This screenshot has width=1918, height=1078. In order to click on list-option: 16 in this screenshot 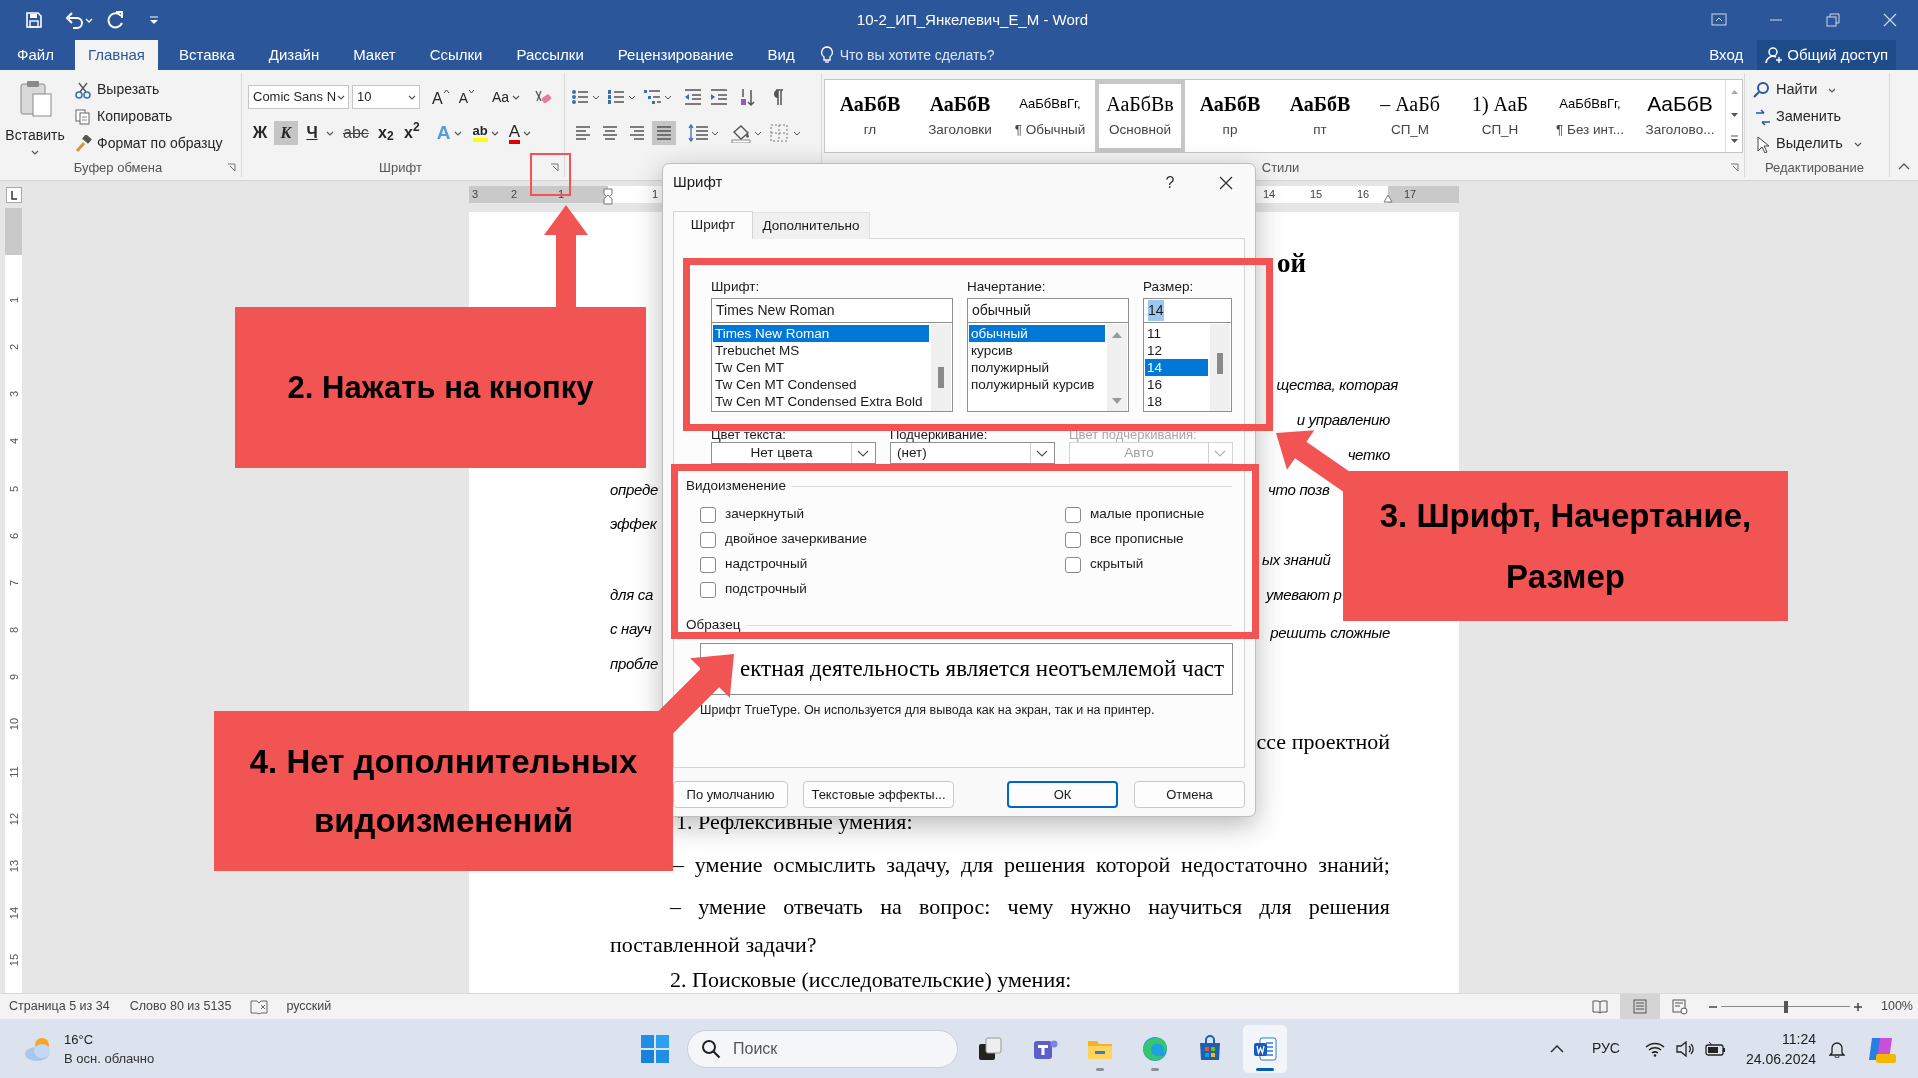, I will do `click(1176, 384)`.